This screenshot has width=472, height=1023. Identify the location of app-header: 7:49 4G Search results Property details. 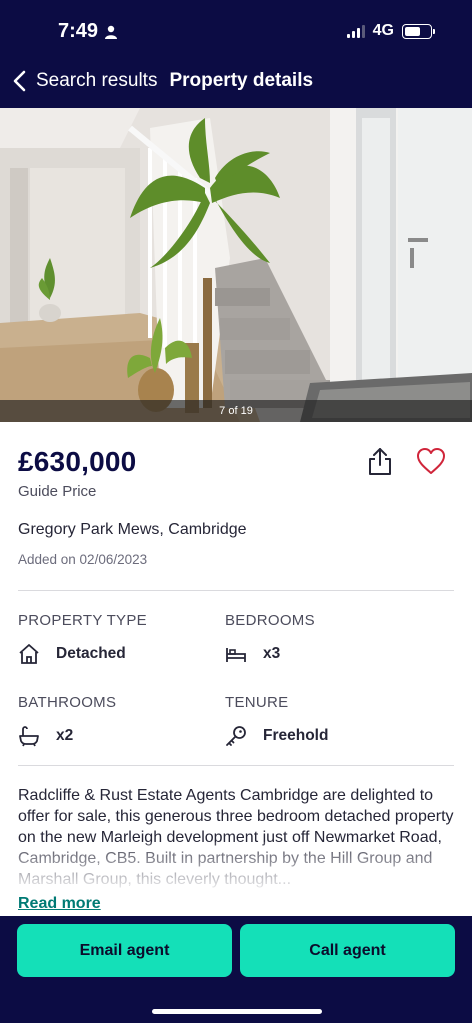
(236, 54).